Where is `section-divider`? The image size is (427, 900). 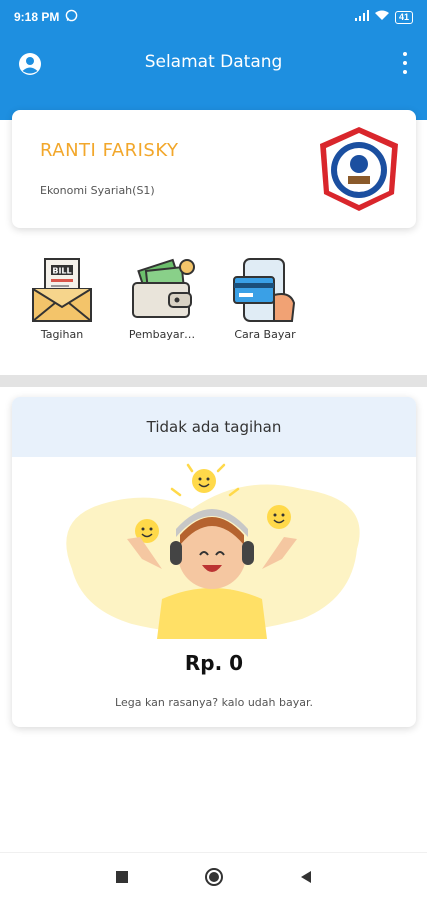 section-divider is located at coordinates (213, 381).